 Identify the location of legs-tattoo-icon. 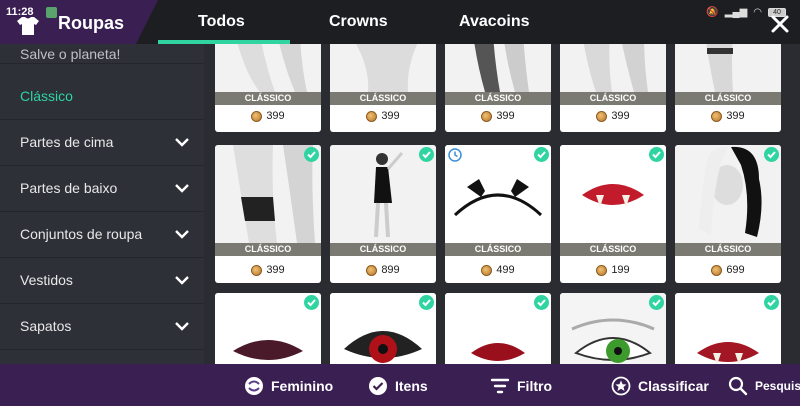
(268, 68).